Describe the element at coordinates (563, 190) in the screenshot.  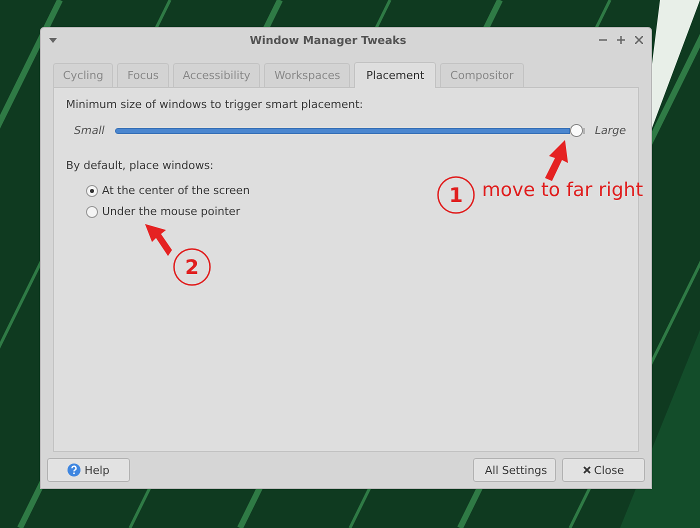
I see `annotation-text: move to far right` at that location.